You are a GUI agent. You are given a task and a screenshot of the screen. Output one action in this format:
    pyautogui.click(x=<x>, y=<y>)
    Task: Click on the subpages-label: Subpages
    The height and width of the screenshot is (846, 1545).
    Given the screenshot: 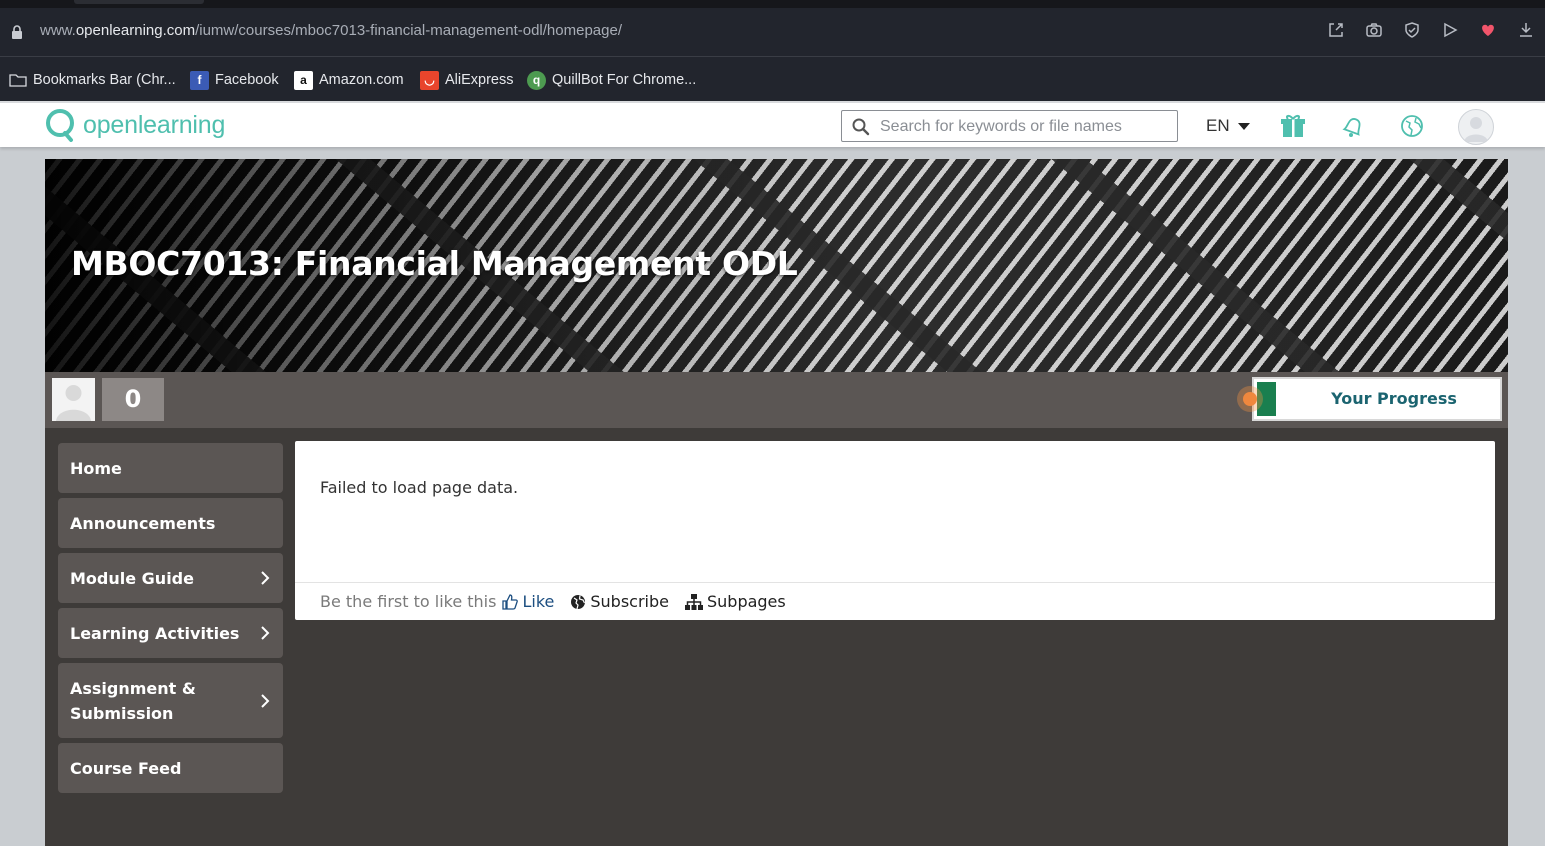 What is the action you would take?
    pyautogui.click(x=746, y=601)
    